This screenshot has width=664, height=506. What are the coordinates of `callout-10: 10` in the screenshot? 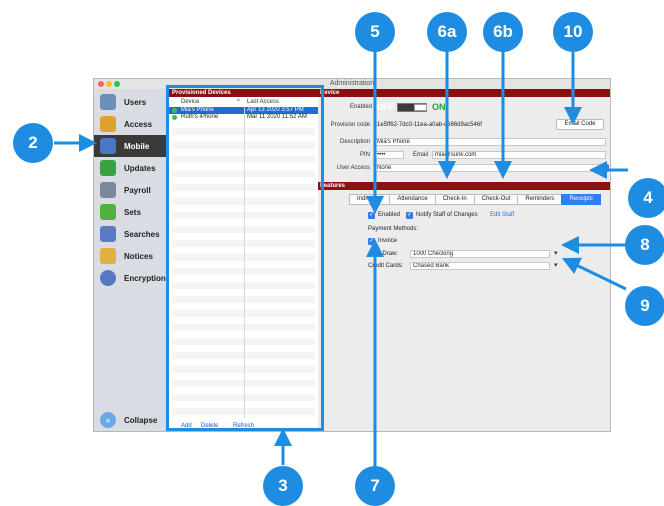 It's located at (573, 32).